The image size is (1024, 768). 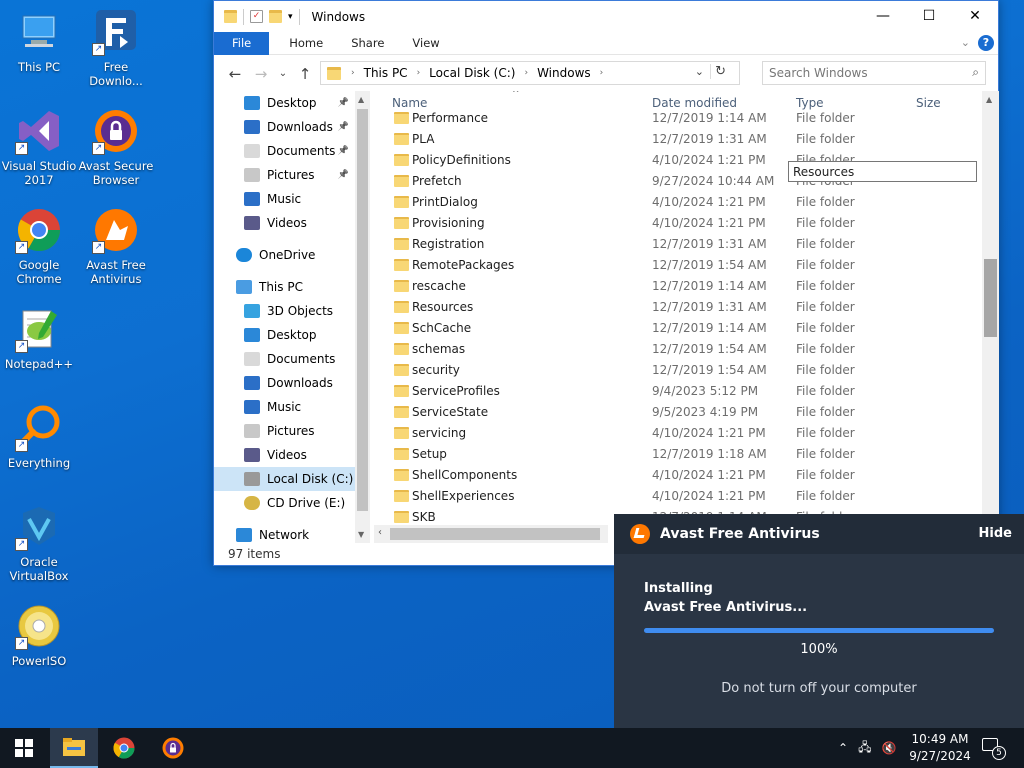 I want to click on hide-button: Hide, so click(x=995, y=533).